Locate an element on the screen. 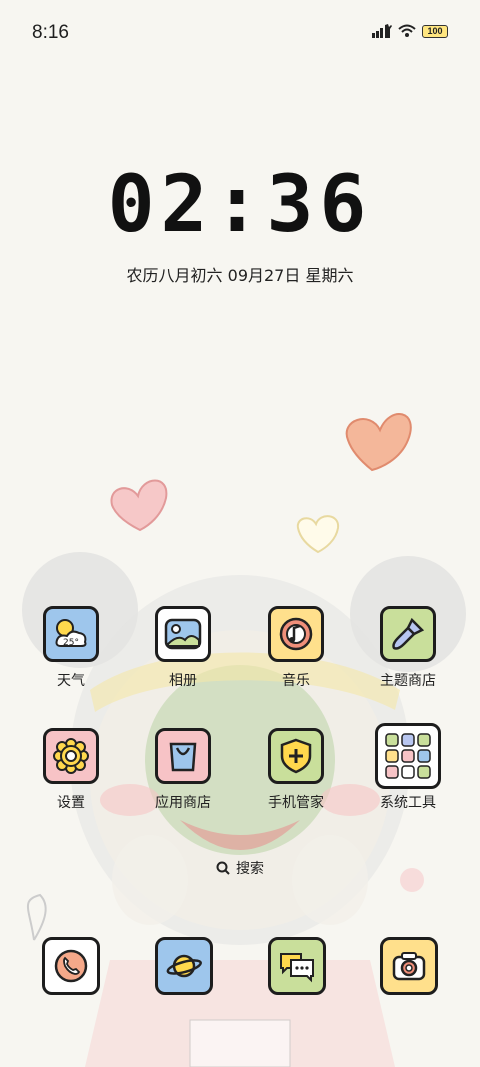 The image size is (480, 1067). wifi-icon is located at coordinates (407, 30).